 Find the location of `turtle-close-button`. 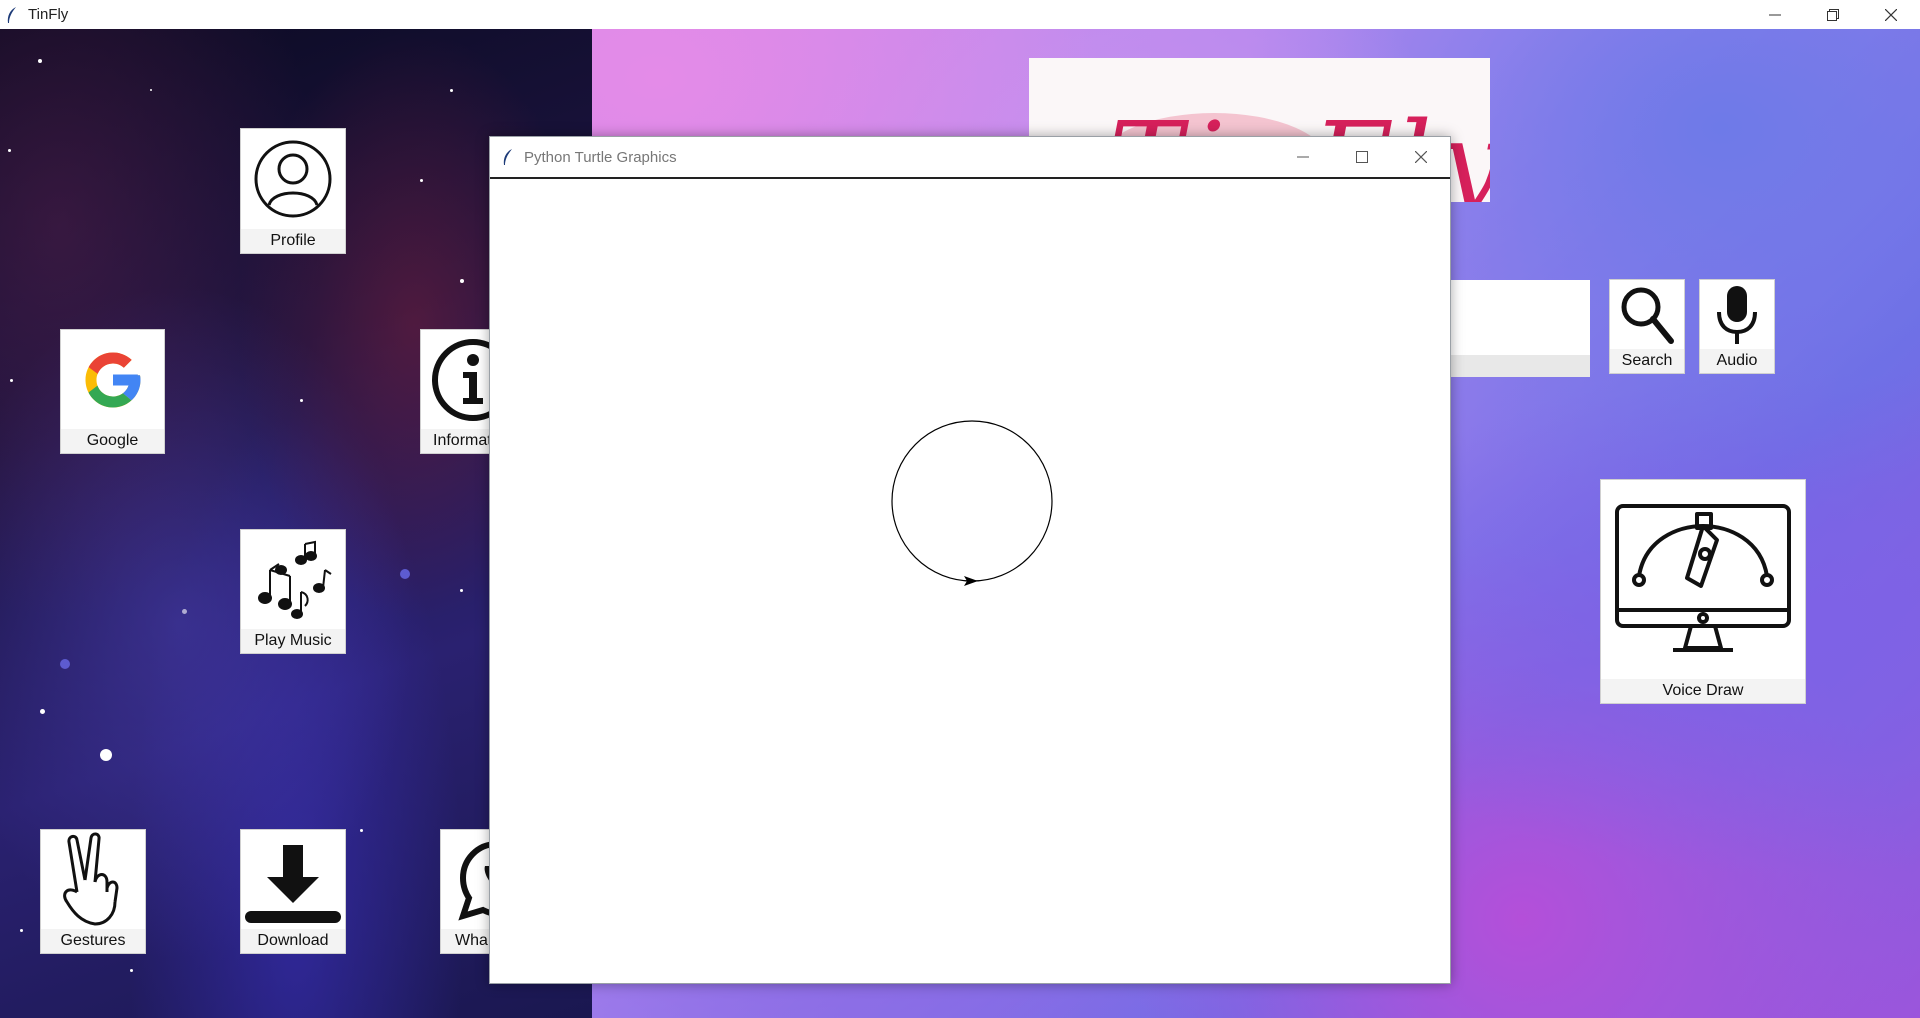

turtle-close-button is located at coordinates (1420, 157).